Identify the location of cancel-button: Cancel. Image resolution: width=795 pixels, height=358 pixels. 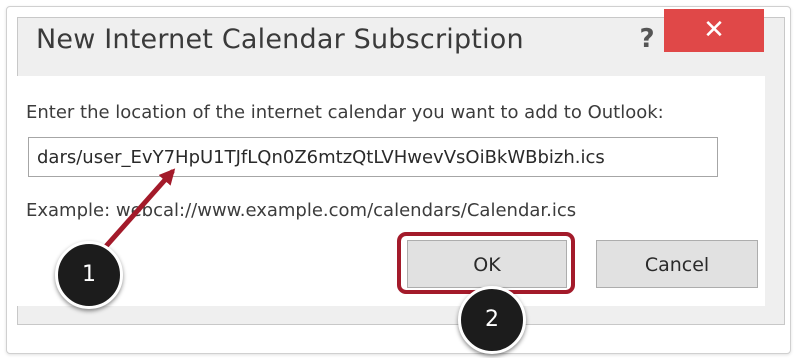
(677, 264).